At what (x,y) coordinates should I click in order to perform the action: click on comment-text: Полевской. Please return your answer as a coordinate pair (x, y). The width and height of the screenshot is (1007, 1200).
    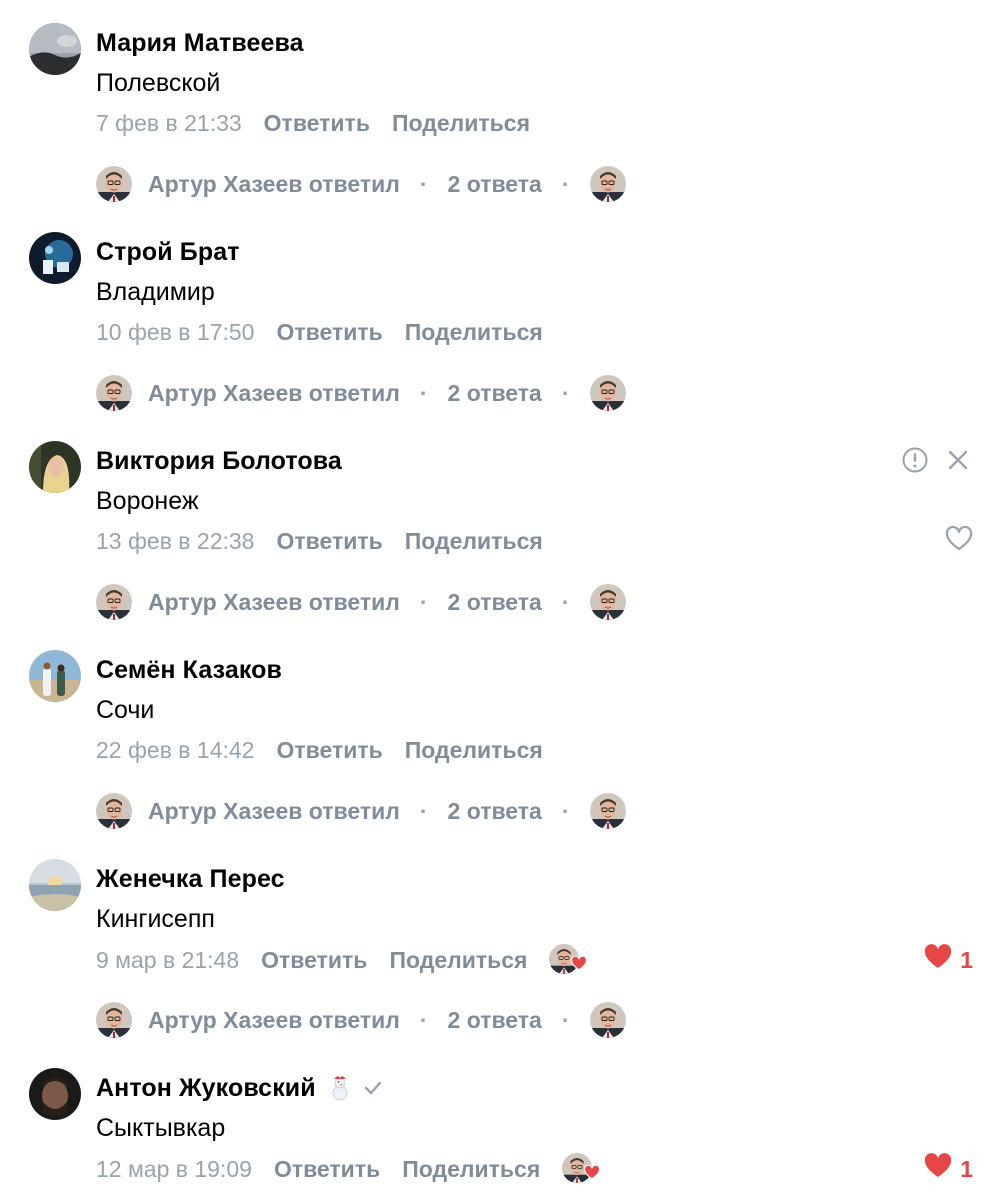
    Looking at the image, I should click on (158, 83).